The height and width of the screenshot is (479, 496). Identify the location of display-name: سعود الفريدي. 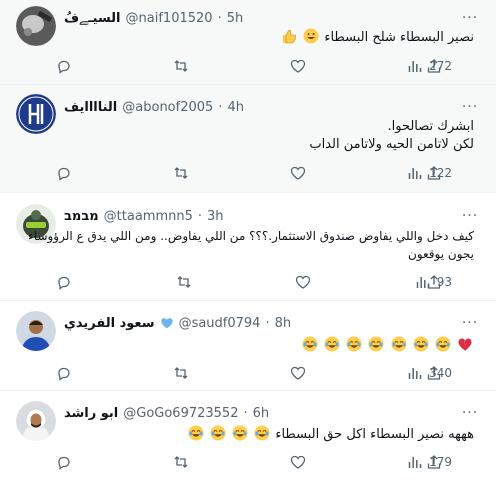
(109, 323).